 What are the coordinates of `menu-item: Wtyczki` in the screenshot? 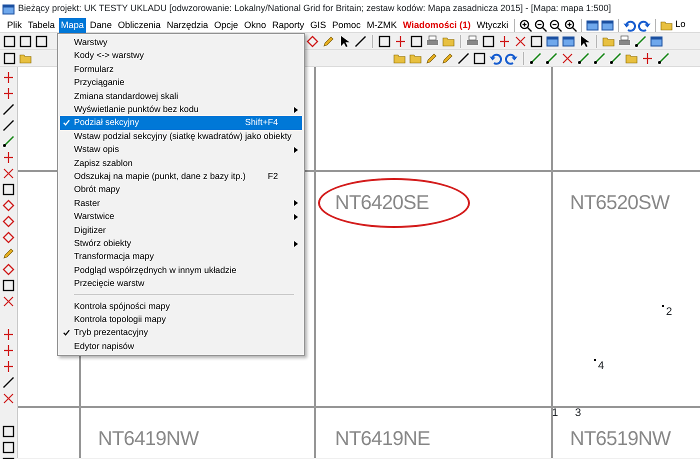 It's located at (492, 25).